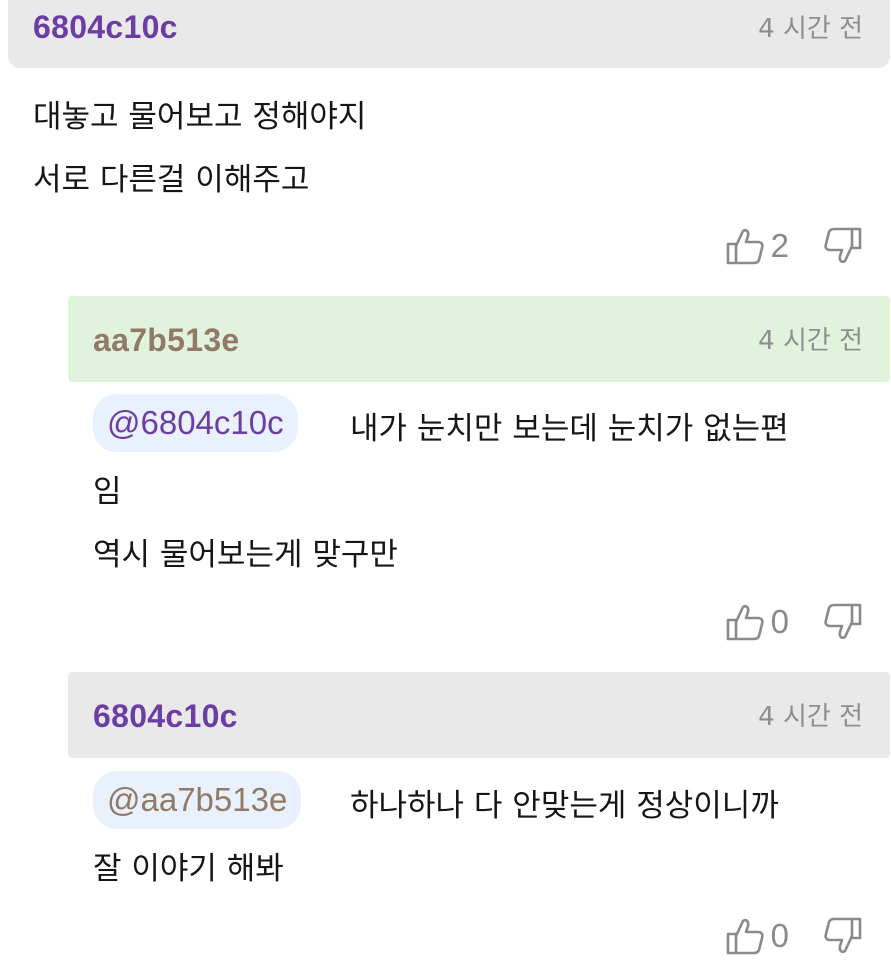  What do you see at coordinates (200, 117) in the screenshot?
I see `comment-text-line: 대놓고 물어보고 정해야지` at bounding box center [200, 117].